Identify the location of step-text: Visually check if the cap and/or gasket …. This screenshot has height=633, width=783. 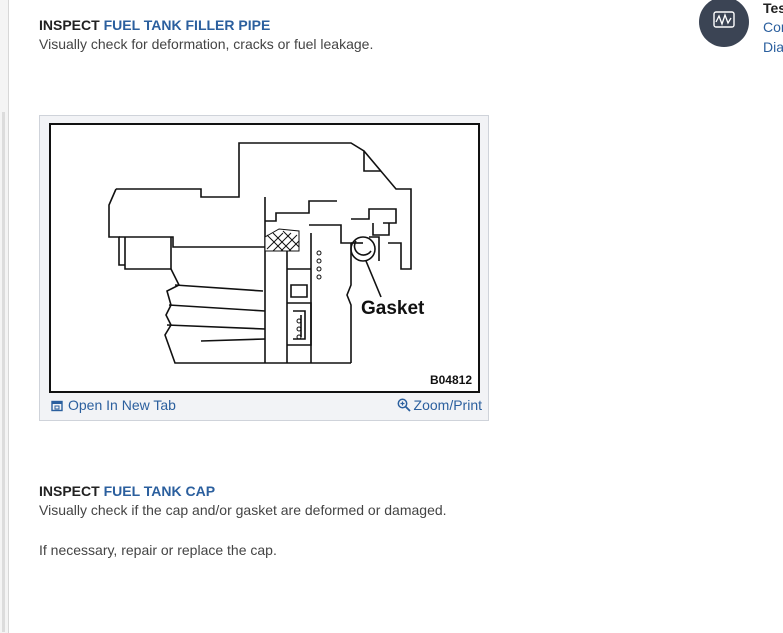
(243, 510).